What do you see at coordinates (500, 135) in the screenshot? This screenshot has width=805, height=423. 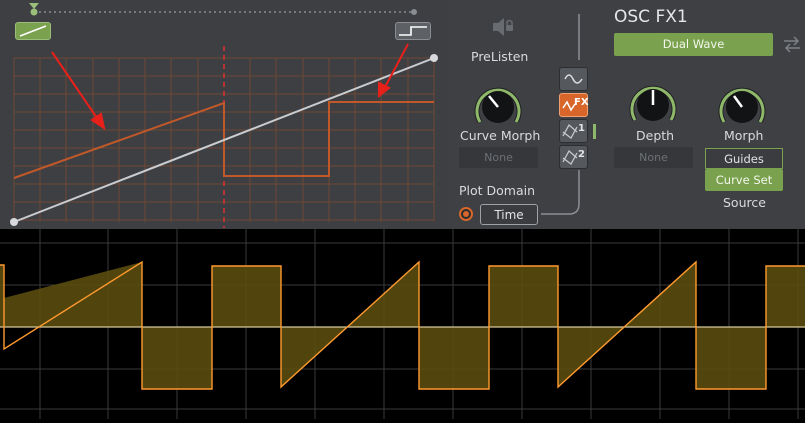 I see `curve-morph-label: Curve Morph` at bounding box center [500, 135].